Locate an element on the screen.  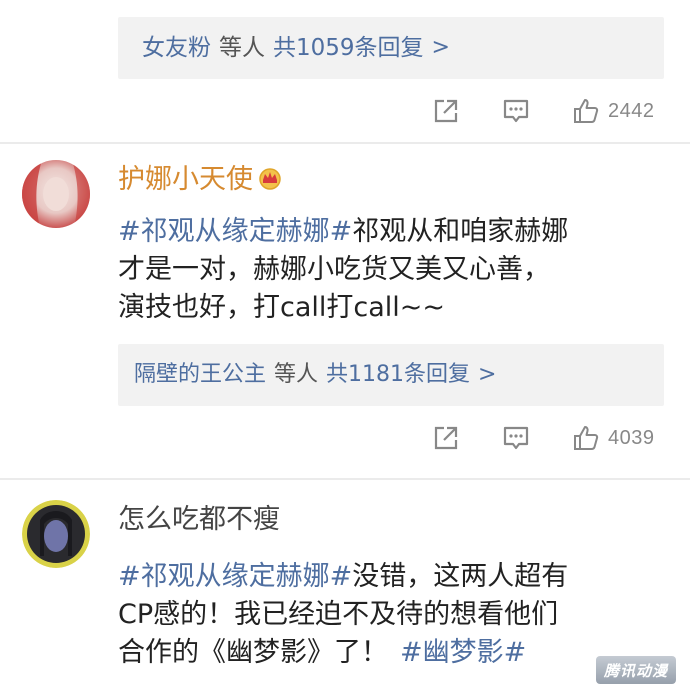
comment-text: CP感的！我已经迫不及待的想看他们 is located at coordinates (338, 614).